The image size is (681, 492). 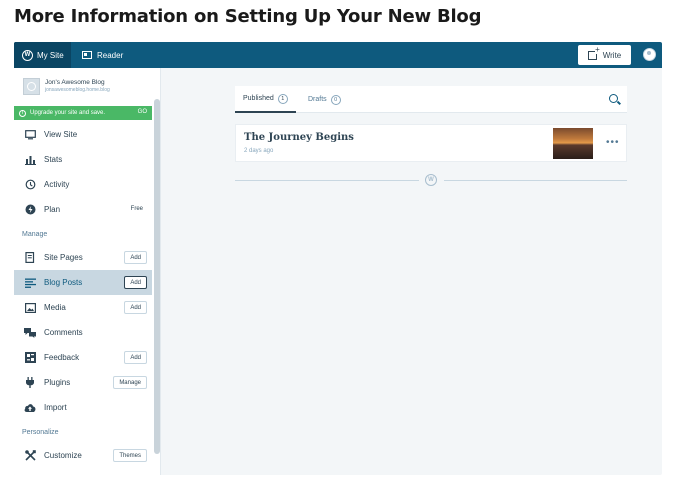 I want to click on posts-icon, so click(x=30, y=283).